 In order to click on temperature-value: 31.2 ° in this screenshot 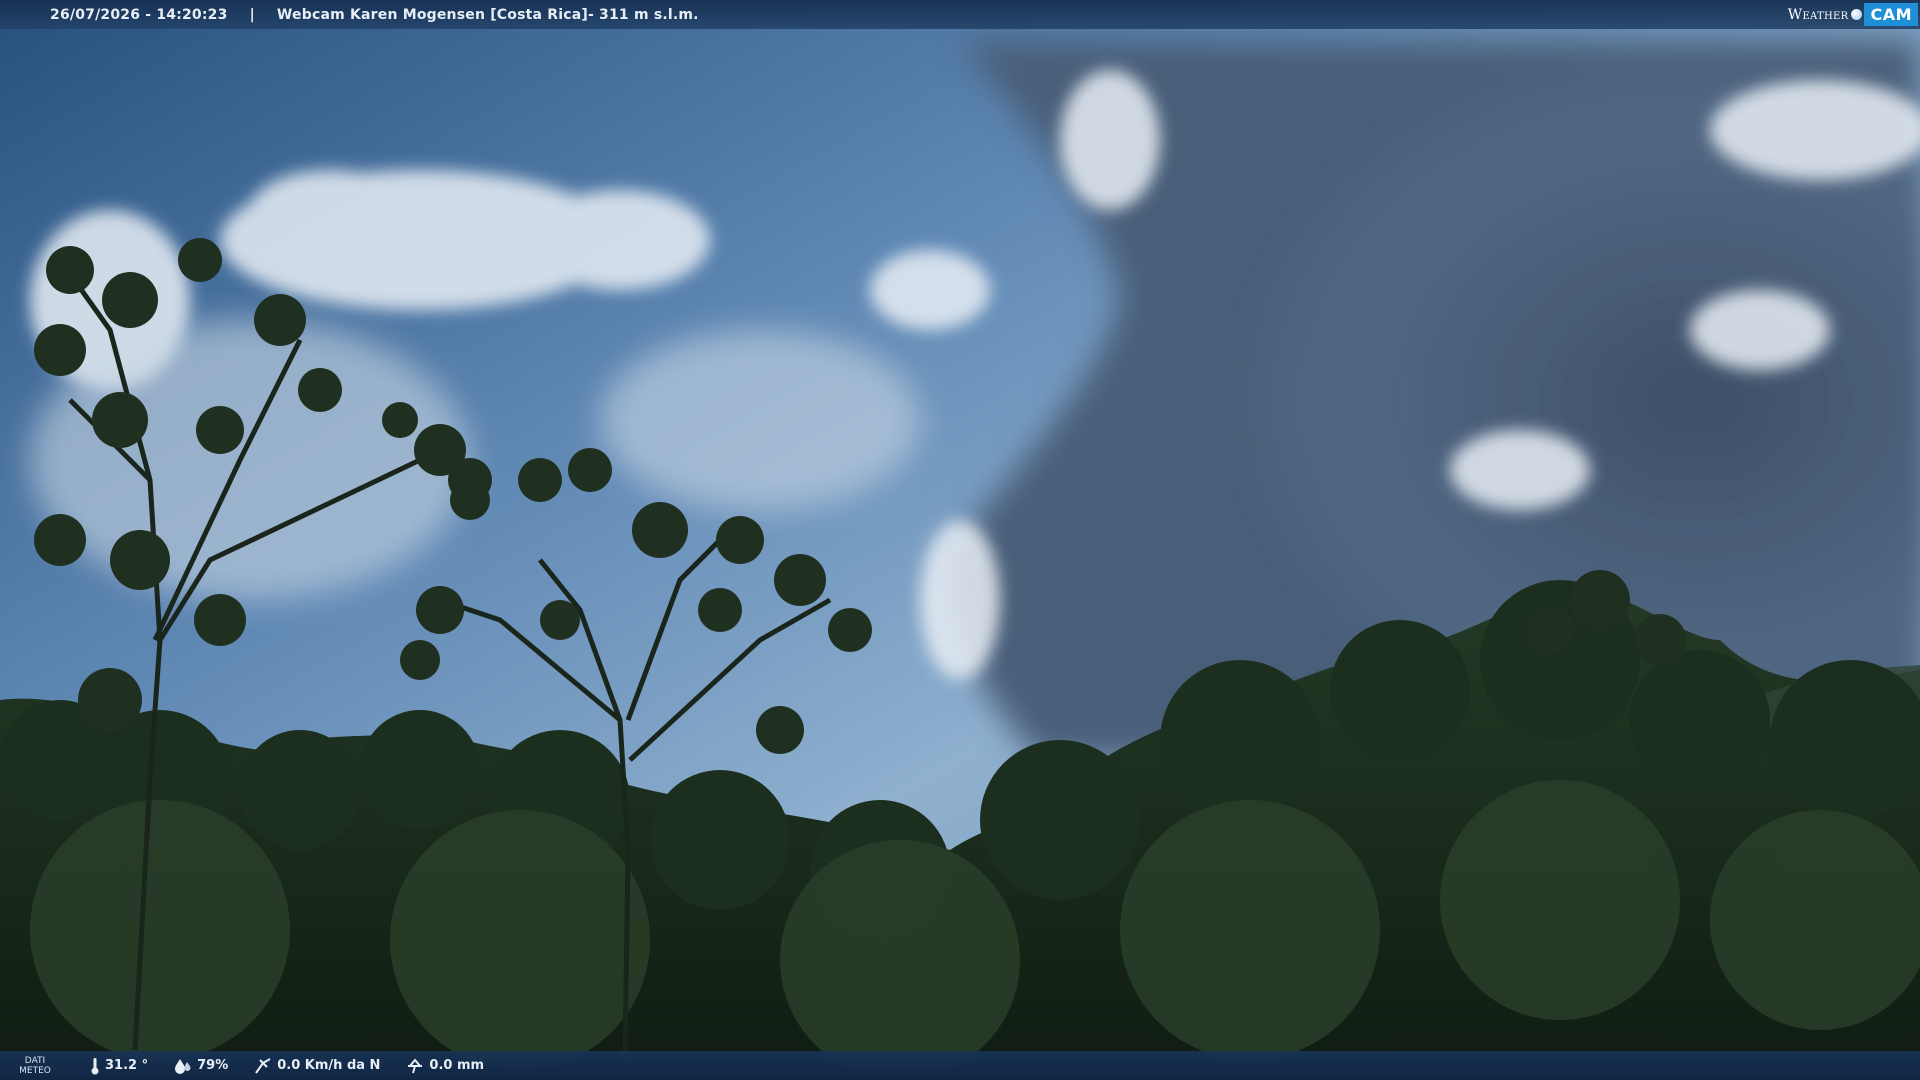, I will do `click(127, 1065)`.